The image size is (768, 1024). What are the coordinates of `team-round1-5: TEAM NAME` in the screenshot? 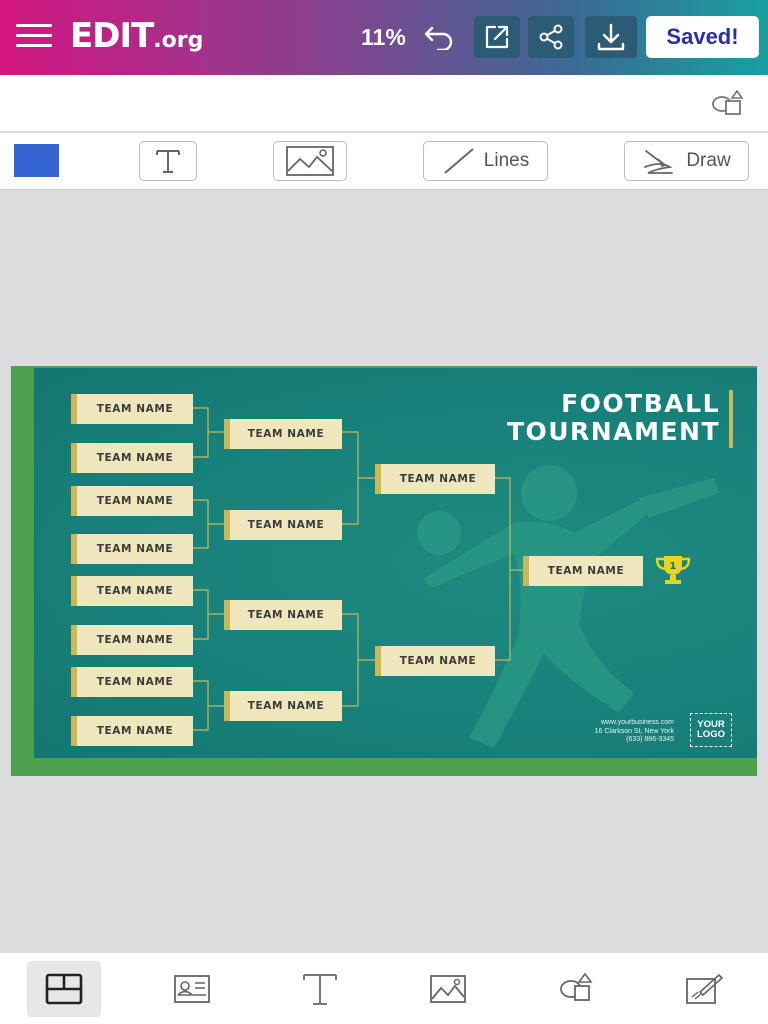 It's located at (132, 591).